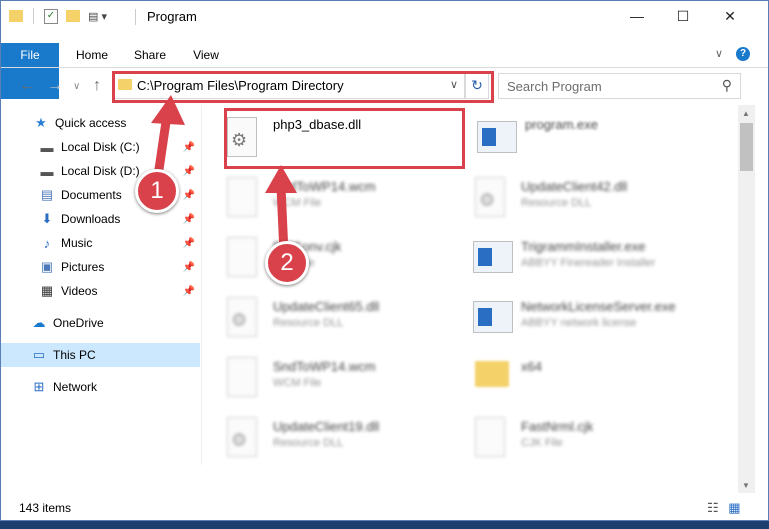 This screenshot has height=529, width=769. I want to click on callout-badge-1: 1, so click(157, 191).